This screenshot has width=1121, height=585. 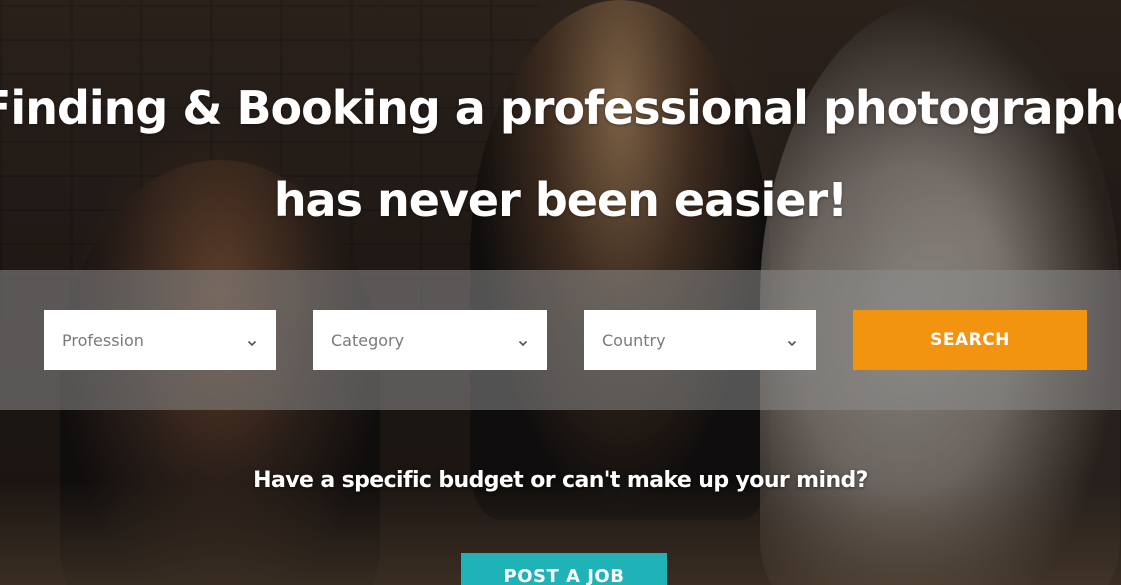 What do you see at coordinates (634, 340) in the screenshot?
I see `country-select-label: Country` at bounding box center [634, 340].